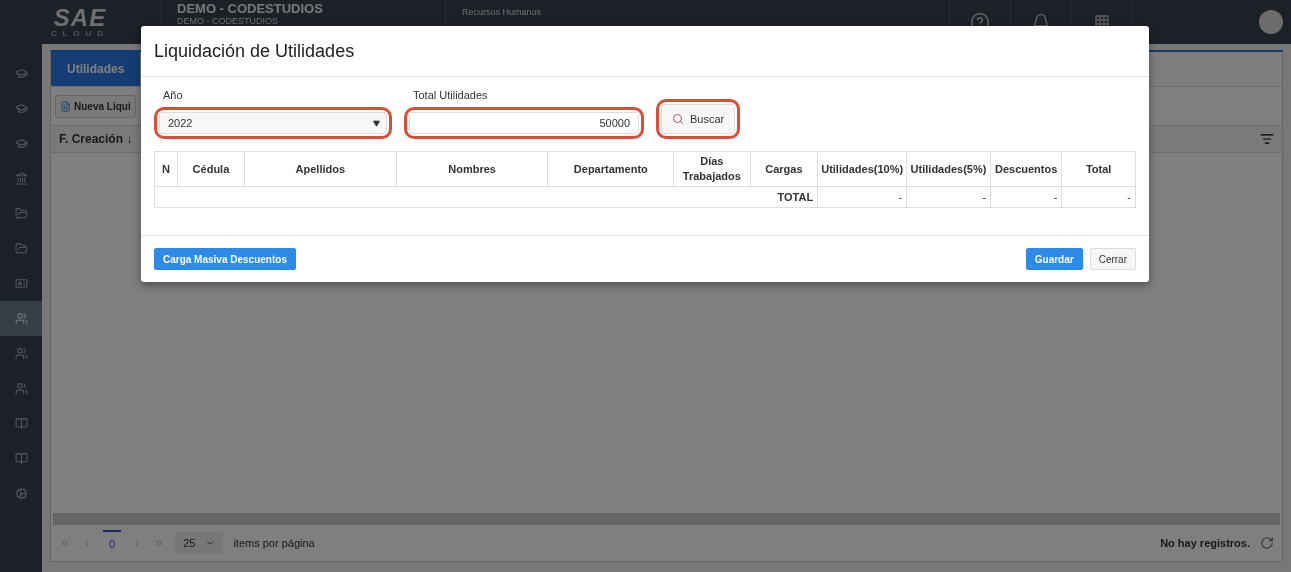 This screenshot has height=572, width=1291. I want to click on company-subname: DEMO - CODESTUDIOS, so click(228, 21).